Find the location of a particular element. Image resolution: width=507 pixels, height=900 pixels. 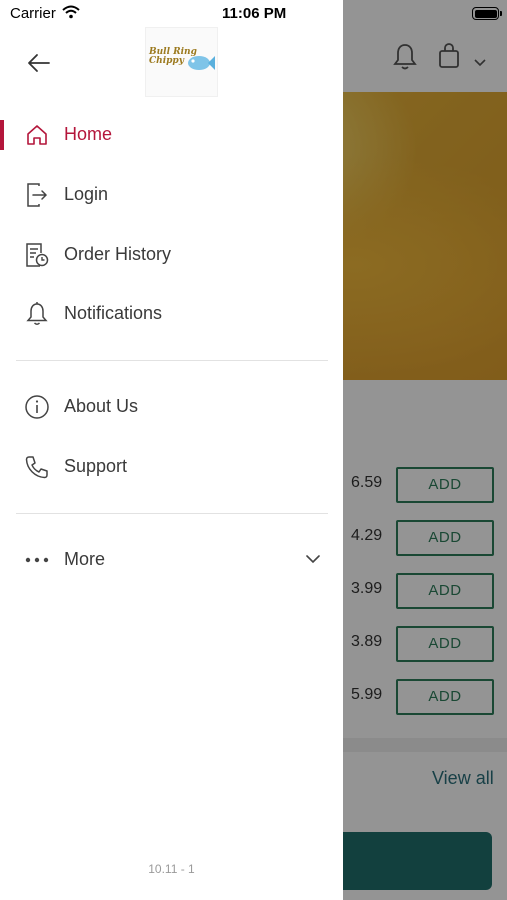

nav-label: Support is located at coordinates (96, 466).